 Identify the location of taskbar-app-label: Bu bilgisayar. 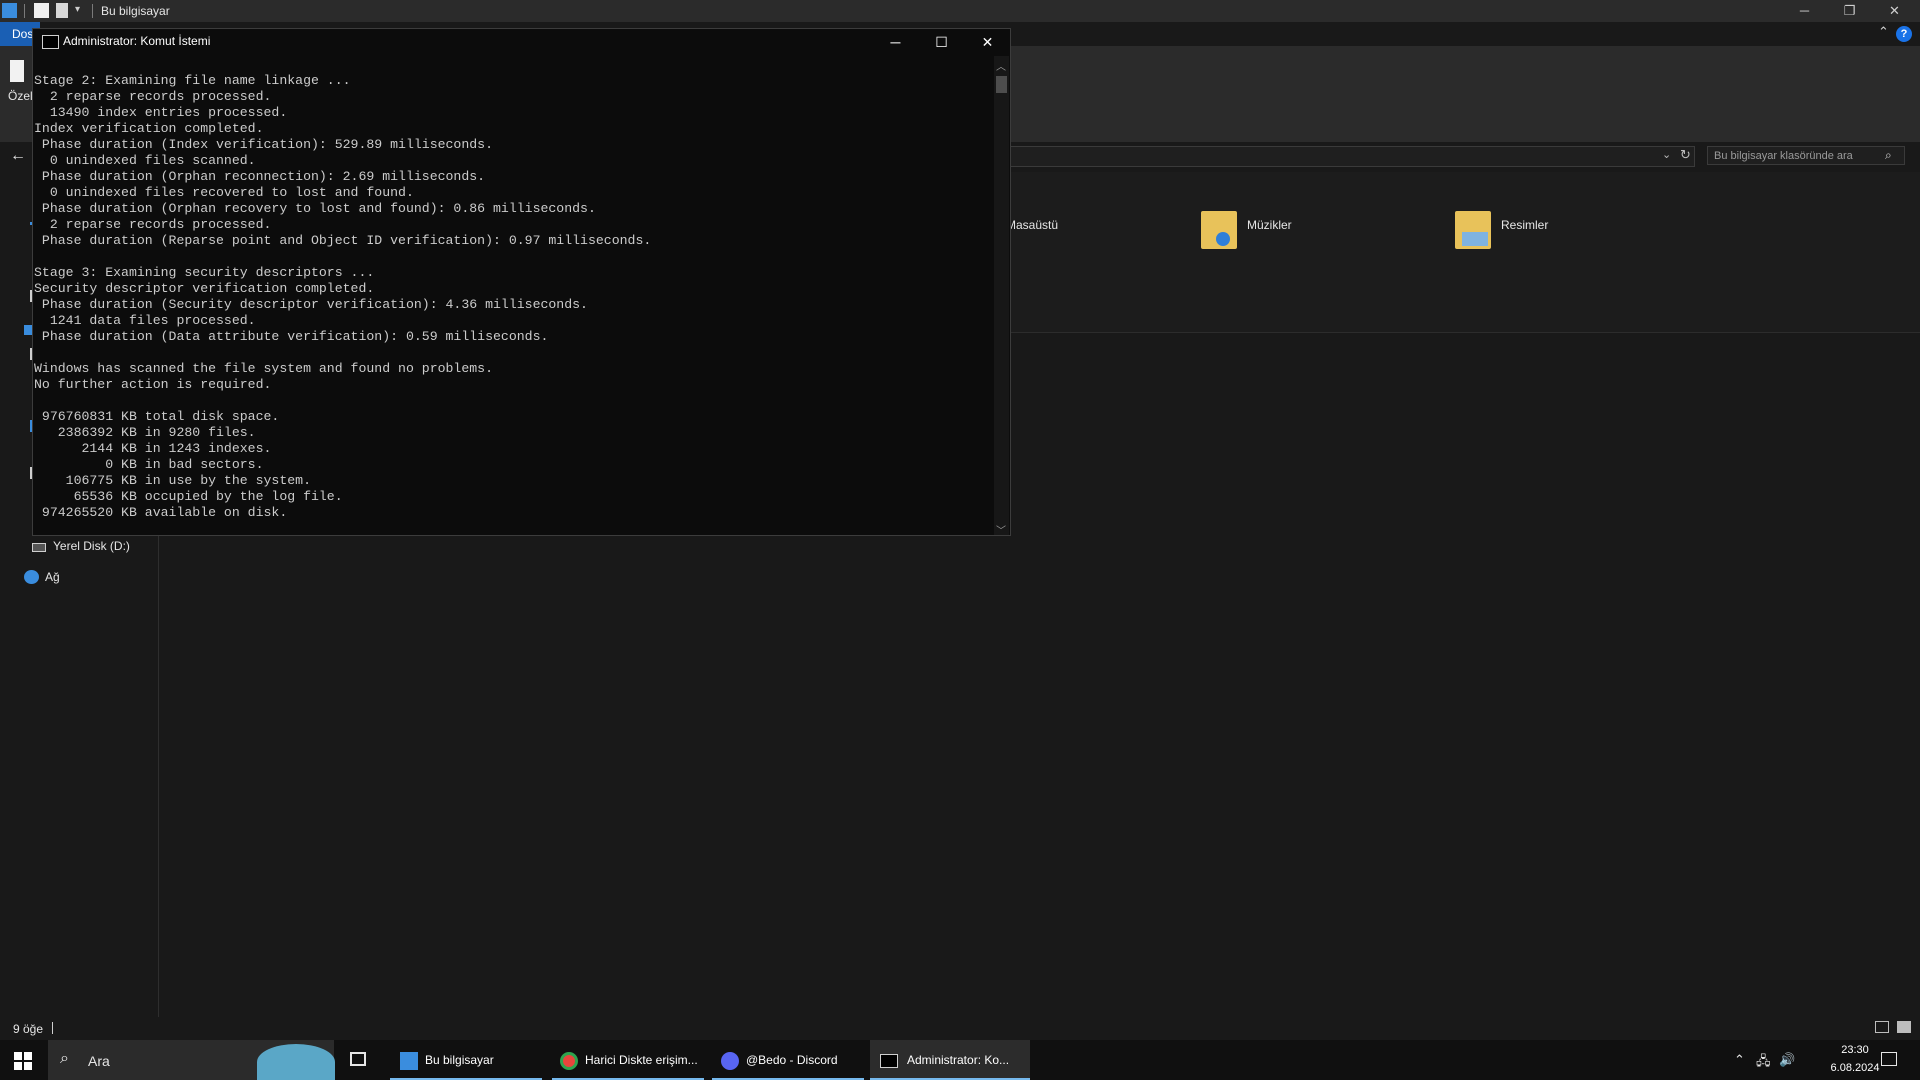
(459, 1060).